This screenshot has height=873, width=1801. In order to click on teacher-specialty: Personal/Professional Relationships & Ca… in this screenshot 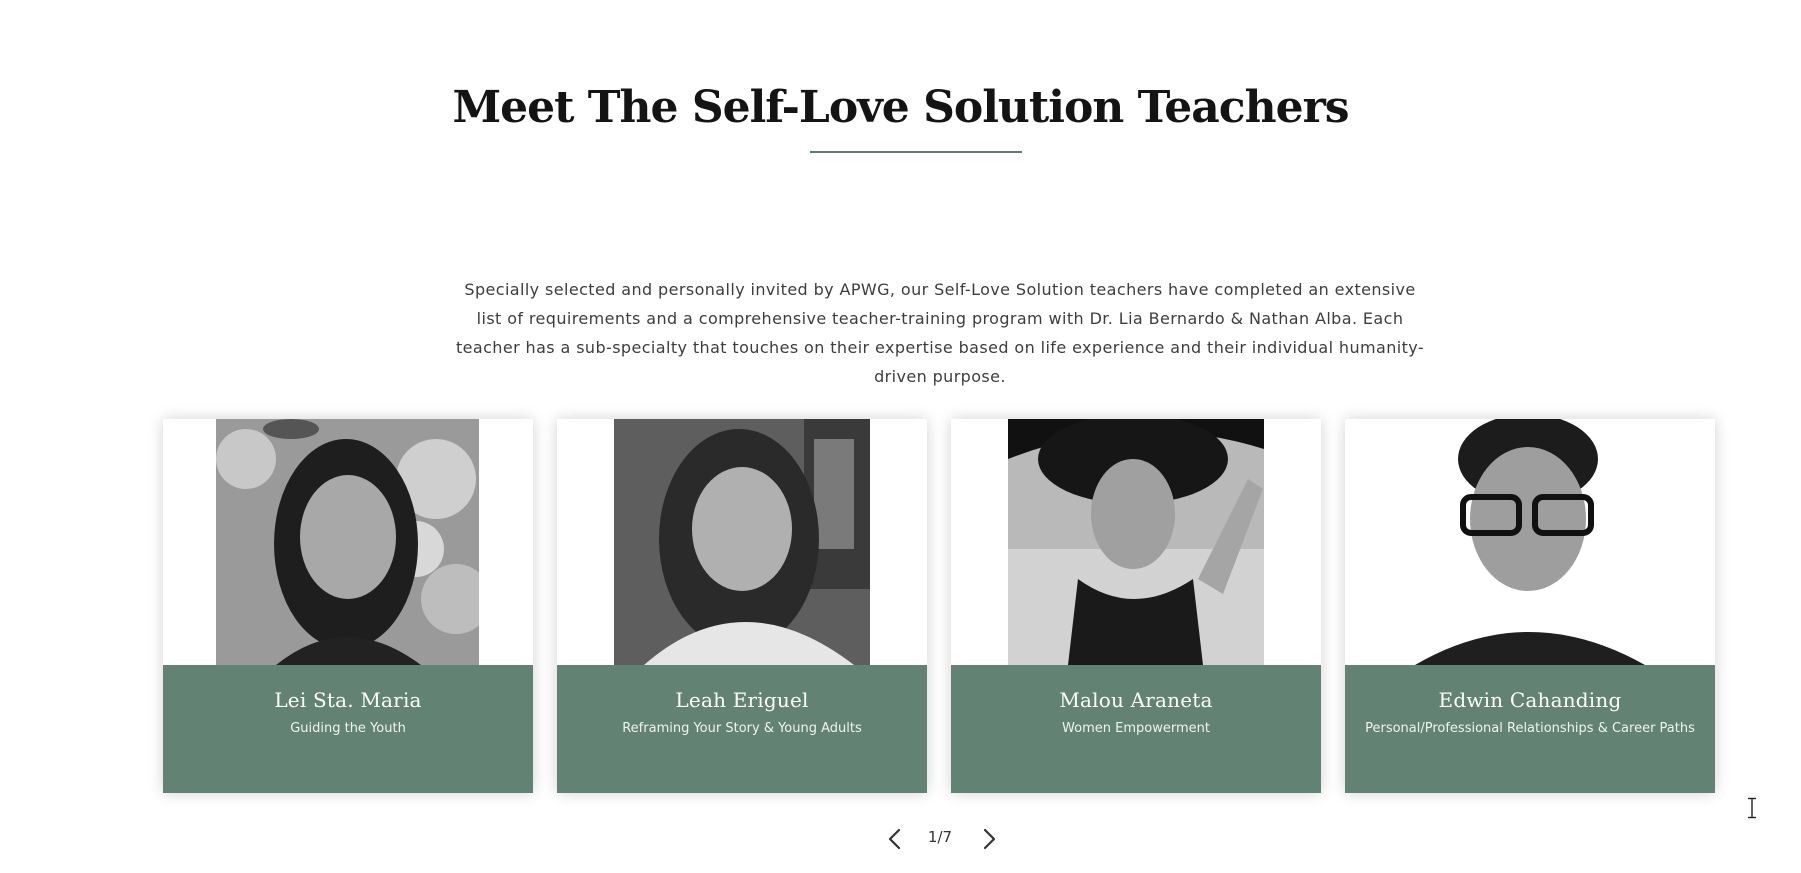, I will do `click(1530, 728)`.